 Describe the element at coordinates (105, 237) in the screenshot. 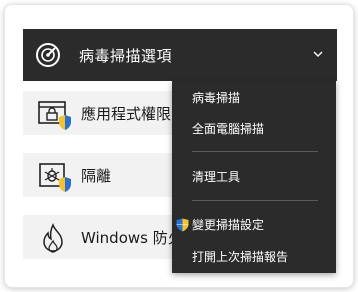

I see `row-windows-firewall: Windows 防火牆` at that location.